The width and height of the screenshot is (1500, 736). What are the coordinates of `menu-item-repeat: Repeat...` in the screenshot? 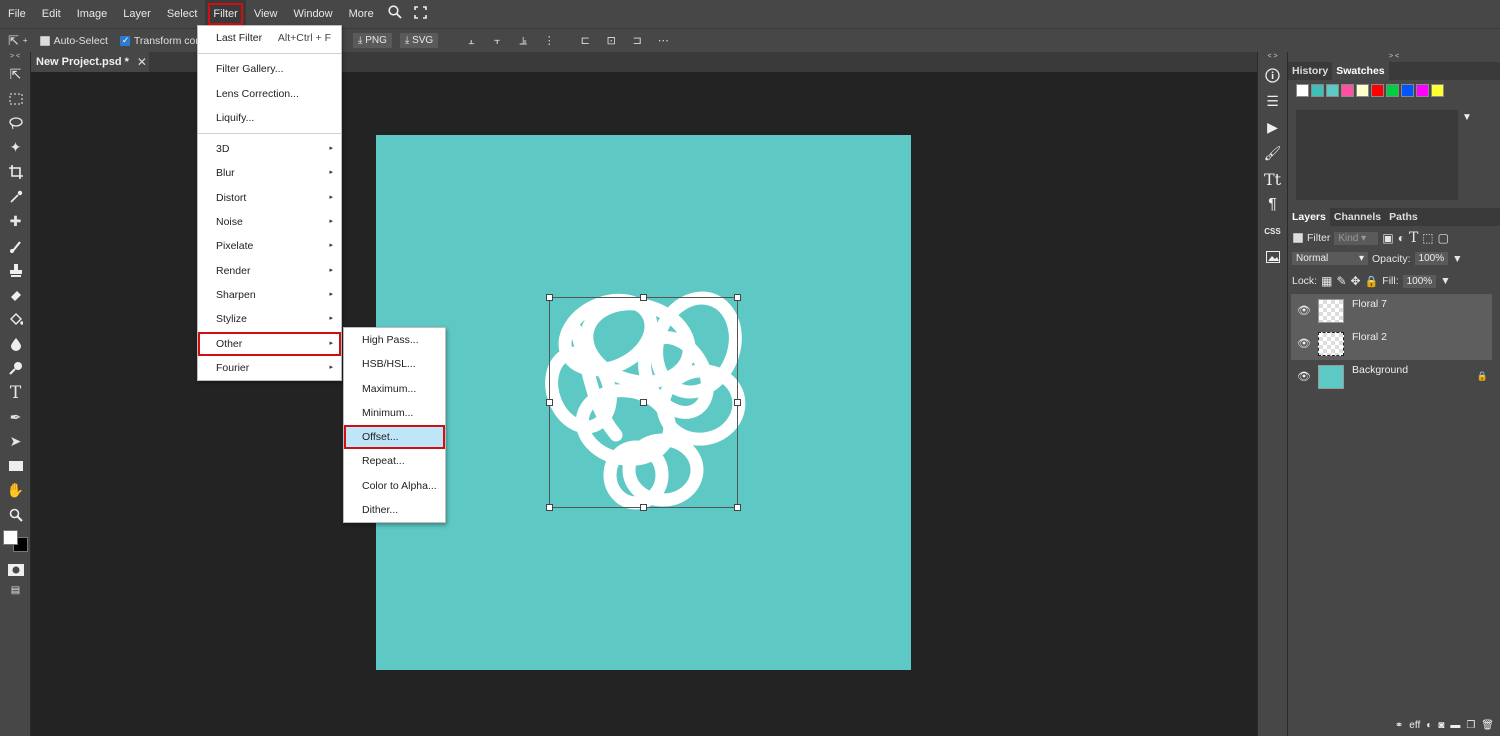 It's located at (394, 461).